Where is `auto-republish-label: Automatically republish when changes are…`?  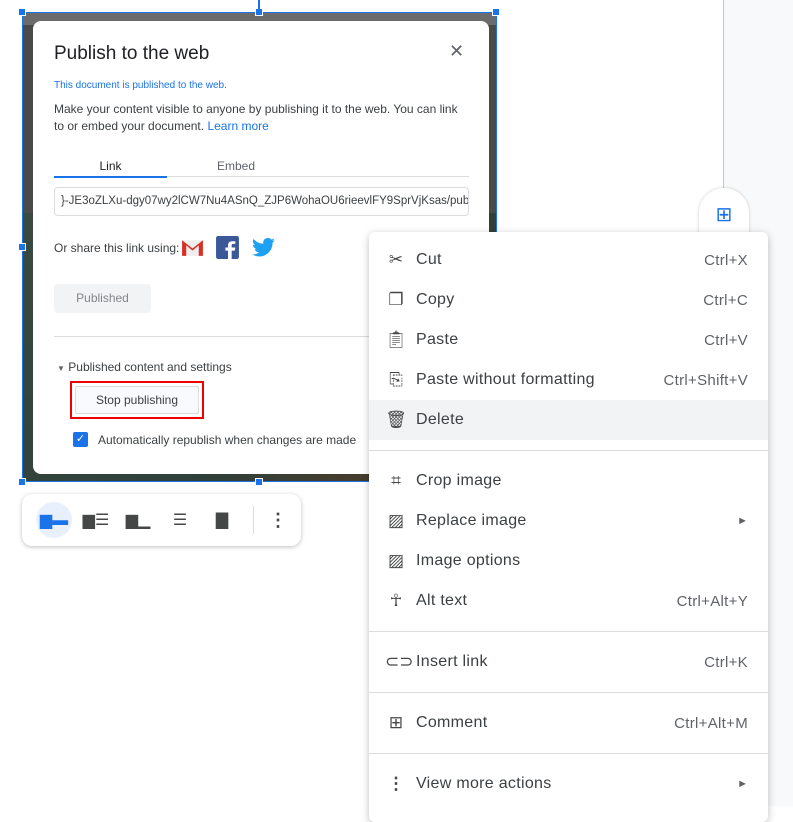 auto-republish-label: Automatically republish when changes are… is located at coordinates (227, 440).